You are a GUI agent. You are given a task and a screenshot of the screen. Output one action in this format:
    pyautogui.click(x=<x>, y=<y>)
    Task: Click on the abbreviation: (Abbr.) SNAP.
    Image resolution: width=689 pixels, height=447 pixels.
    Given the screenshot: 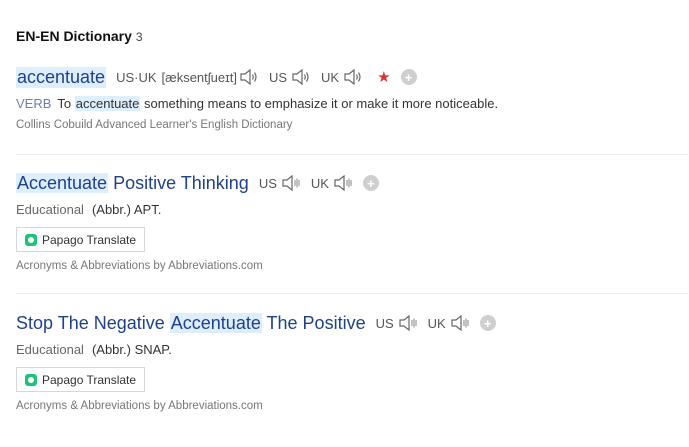 What is the action you would take?
    pyautogui.click(x=131, y=349)
    